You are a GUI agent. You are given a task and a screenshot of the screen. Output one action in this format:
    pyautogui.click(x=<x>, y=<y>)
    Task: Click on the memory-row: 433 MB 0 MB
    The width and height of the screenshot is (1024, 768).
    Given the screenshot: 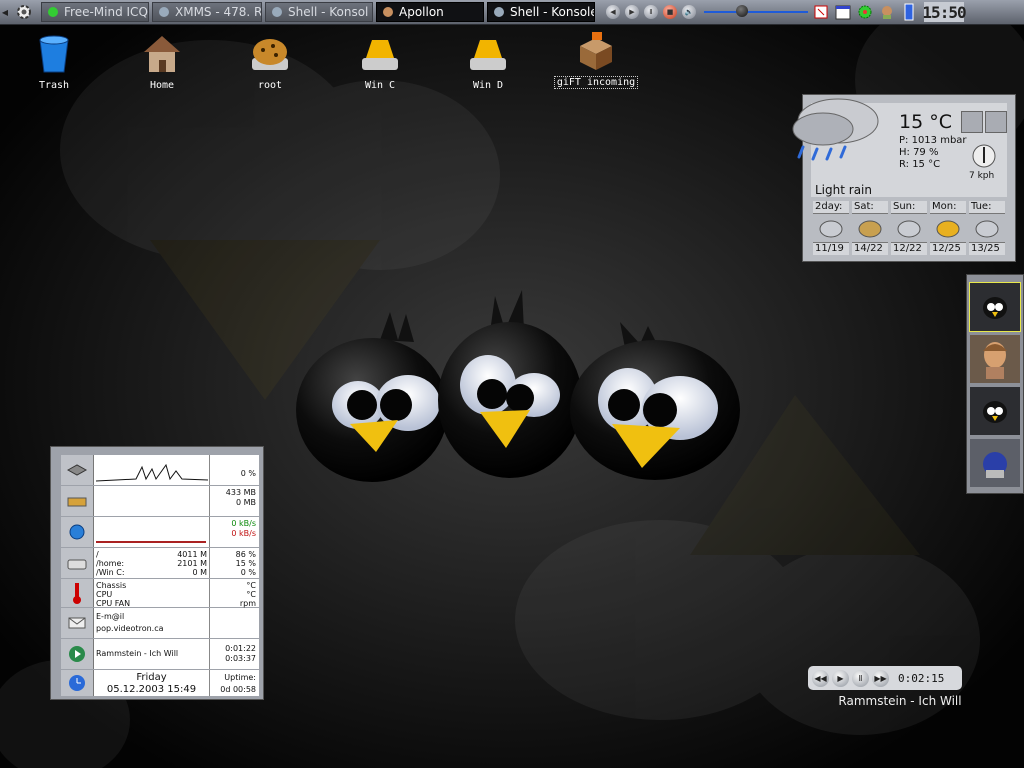 What is the action you would take?
    pyautogui.click(x=160, y=501)
    